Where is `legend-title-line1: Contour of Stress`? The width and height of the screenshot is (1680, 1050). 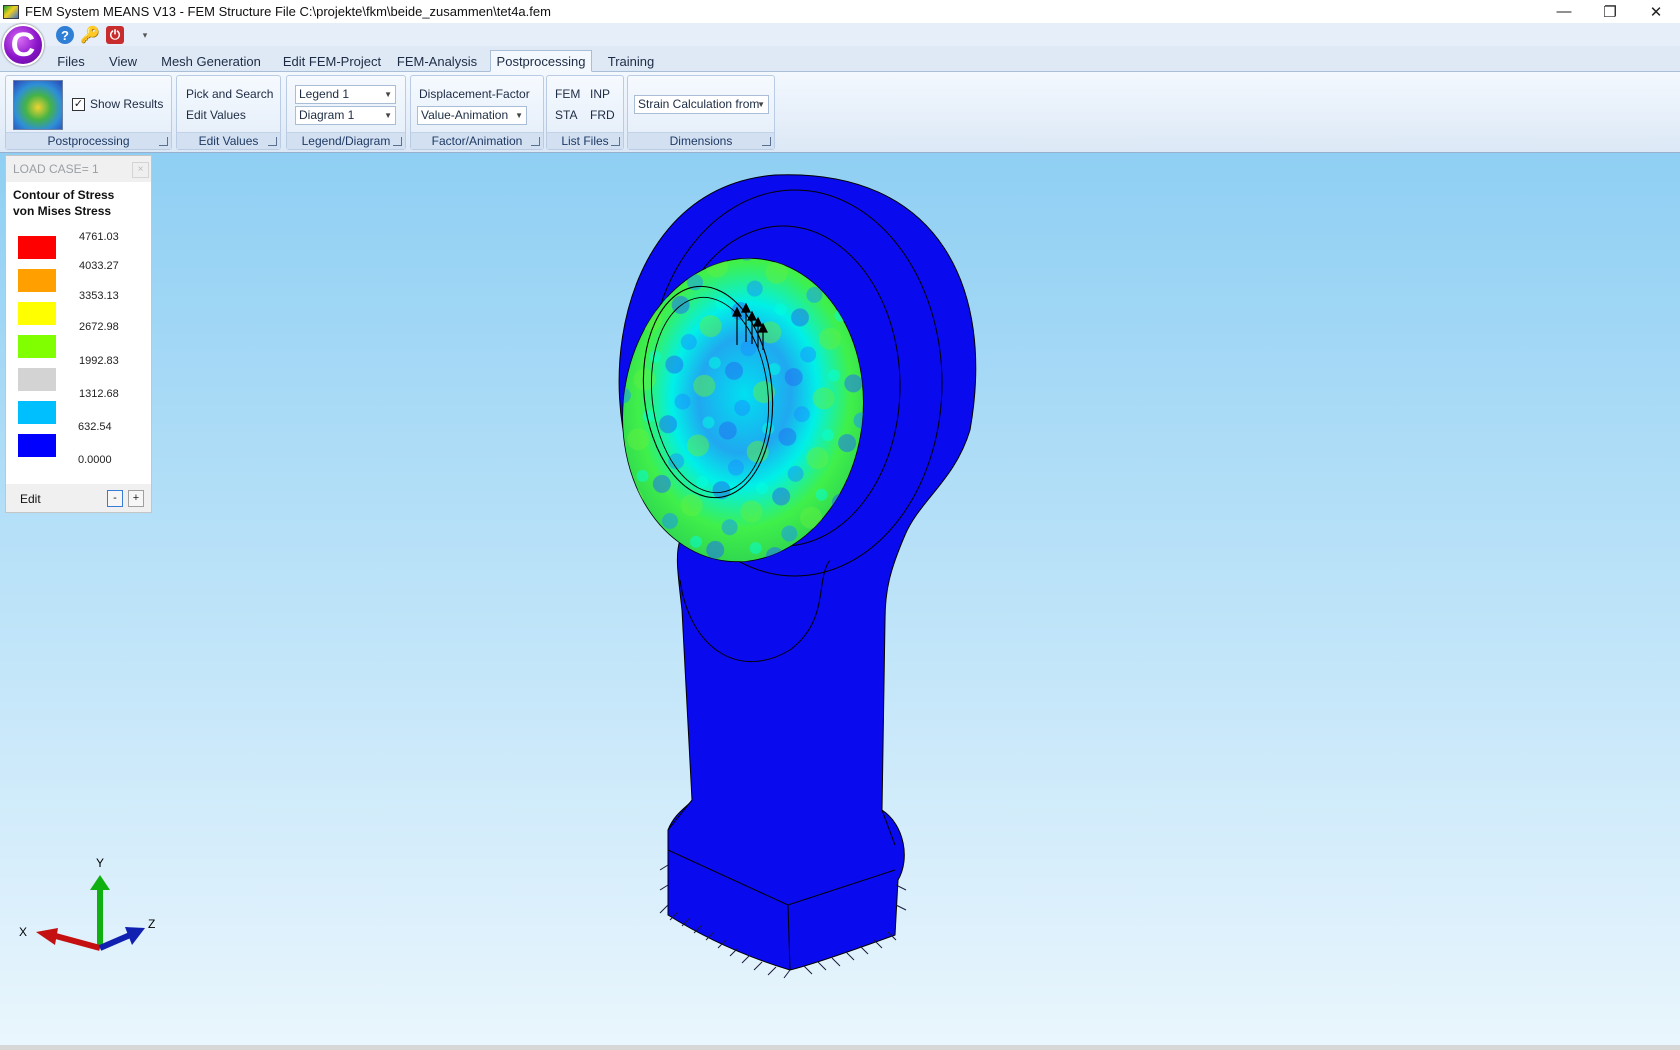
legend-title-line1: Contour of Stress is located at coordinates (64, 195).